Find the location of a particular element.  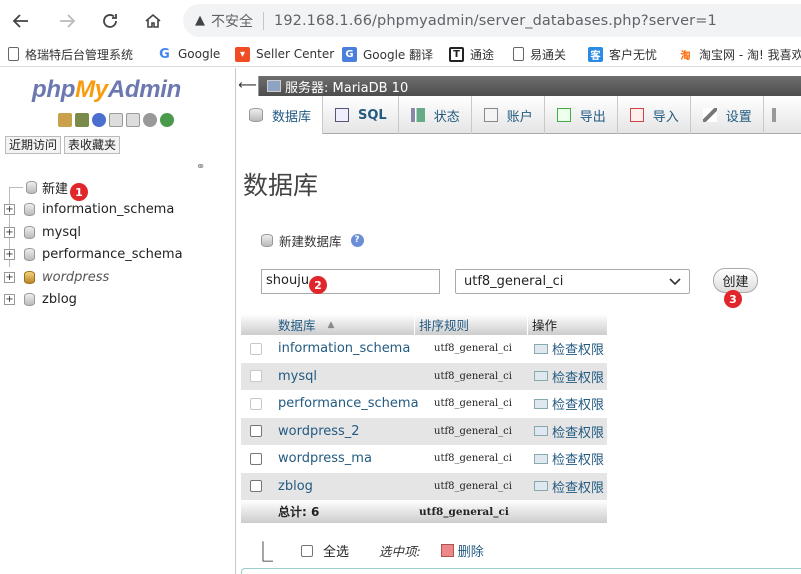

tab-import: 导入 is located at coordinates (654, 115).